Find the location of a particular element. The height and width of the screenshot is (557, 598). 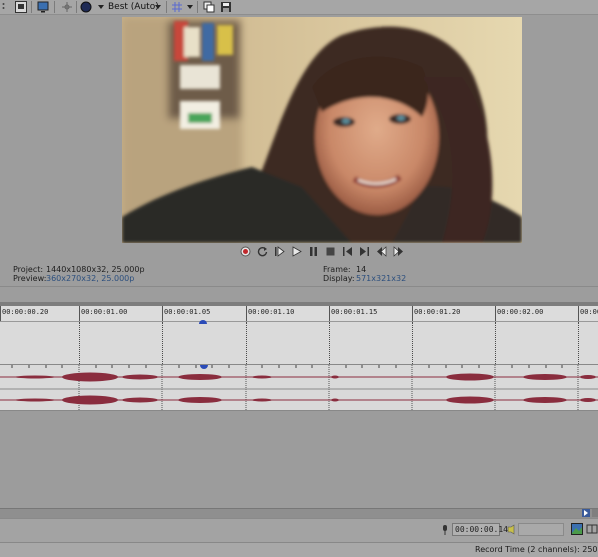

preview-toolbar: Best (Auto) is located at coordinates (299, 7).